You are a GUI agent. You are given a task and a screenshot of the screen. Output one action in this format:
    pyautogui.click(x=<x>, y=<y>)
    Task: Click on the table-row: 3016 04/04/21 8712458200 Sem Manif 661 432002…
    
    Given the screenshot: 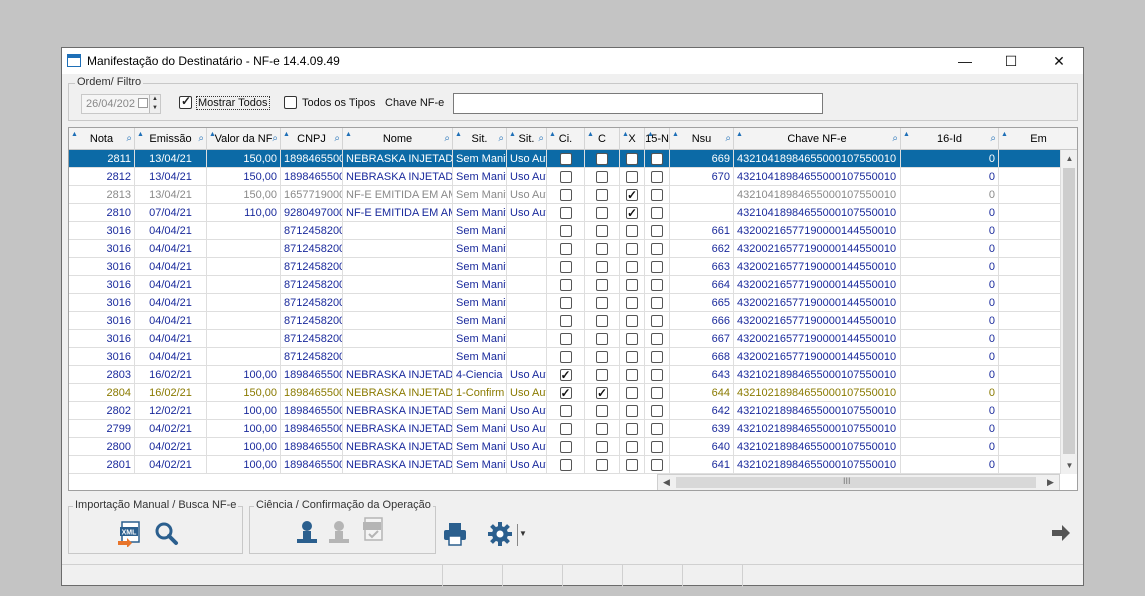 What is the action you would take?
    pyautogui.click(x=565, y=231)
    